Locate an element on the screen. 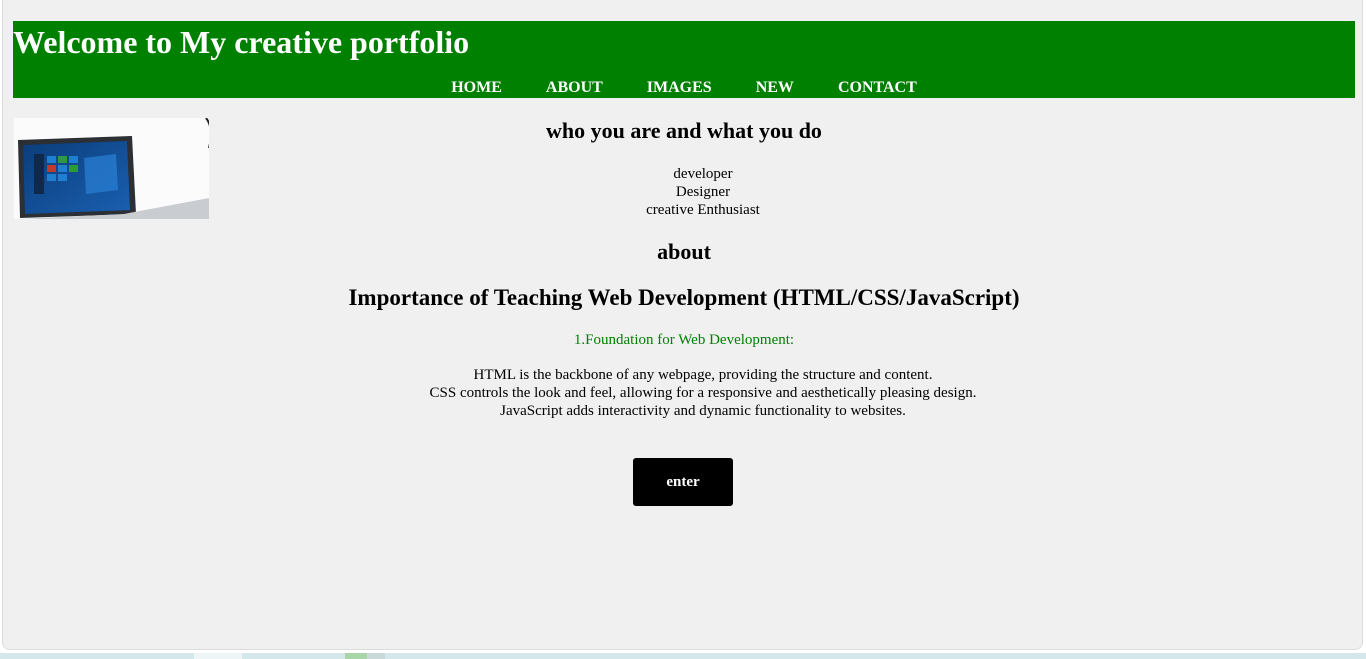 The image size is (1366, 659). role-item: Designer is located at coordinates (703, 192).